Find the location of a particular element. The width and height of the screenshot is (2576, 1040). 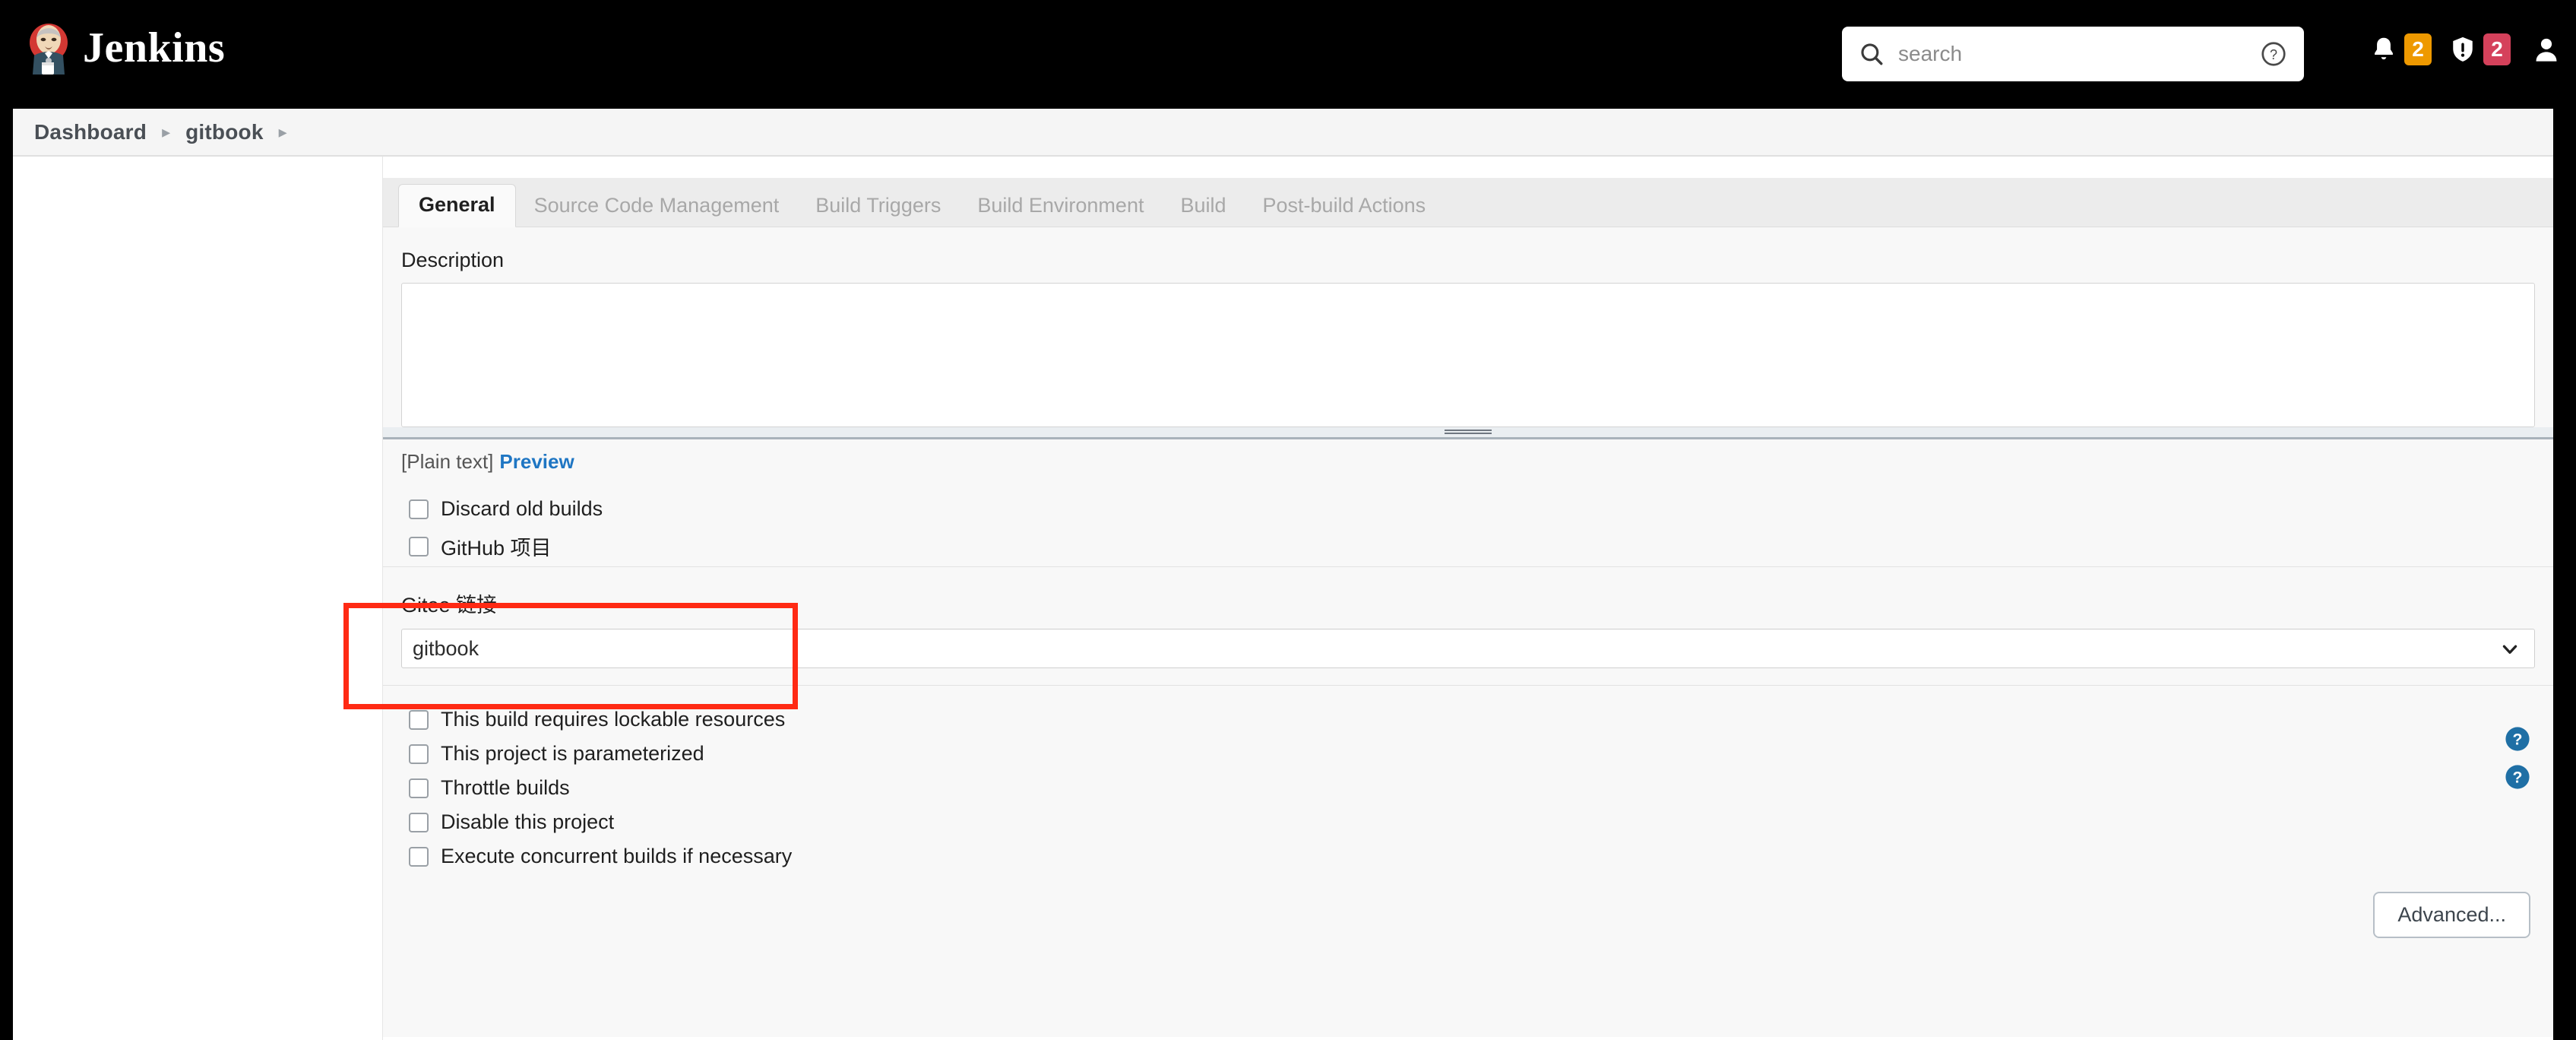

security-warnings-button: 2 is located at coordinates (2480, 49).